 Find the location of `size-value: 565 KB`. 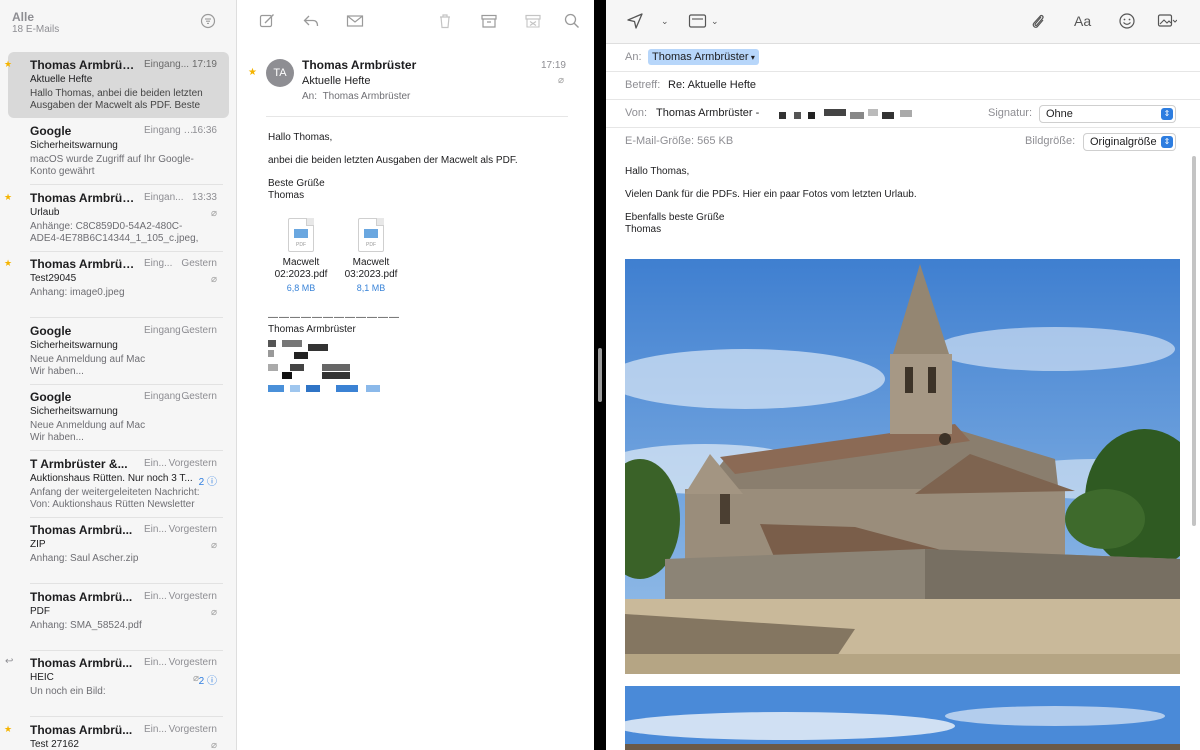

size-value: 565 KB is located at coordinates (715, 141).